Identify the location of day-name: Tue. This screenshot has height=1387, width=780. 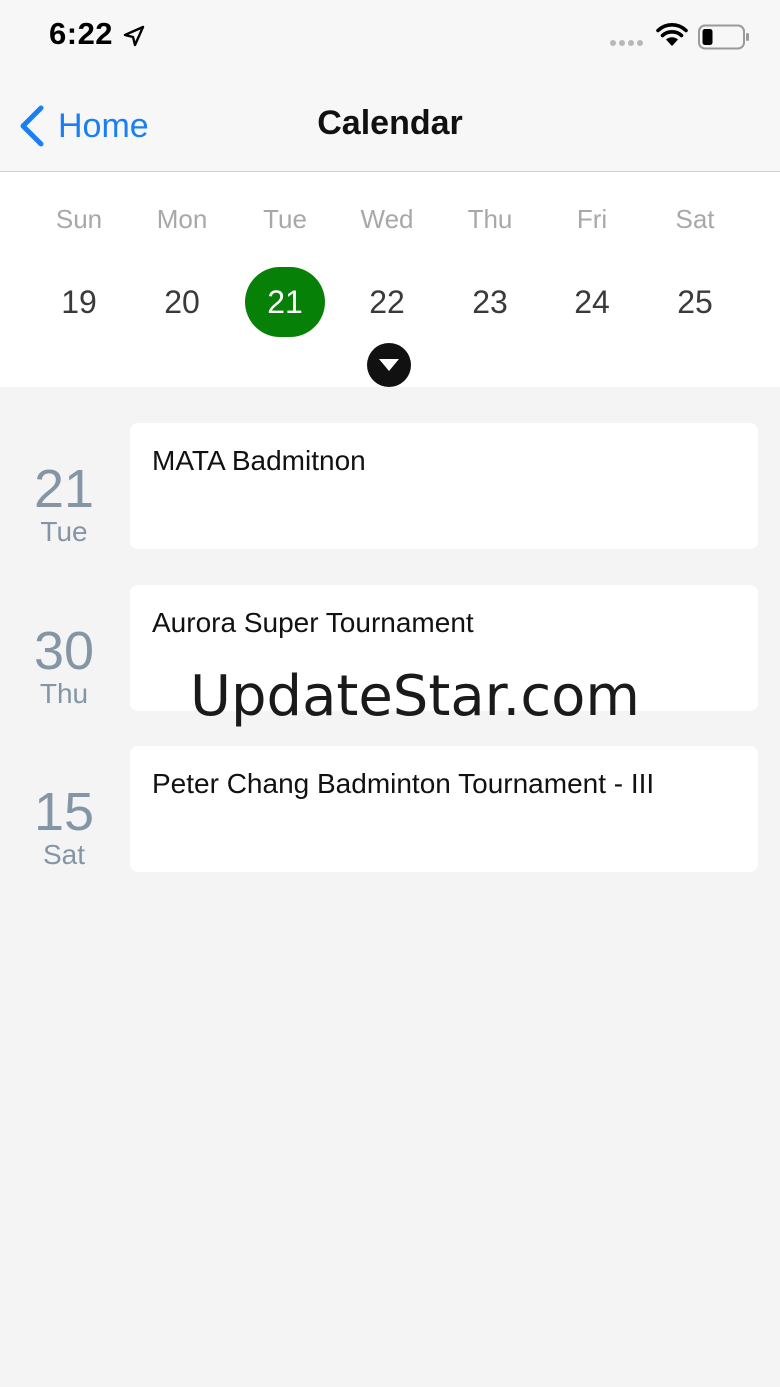
(285, 219).